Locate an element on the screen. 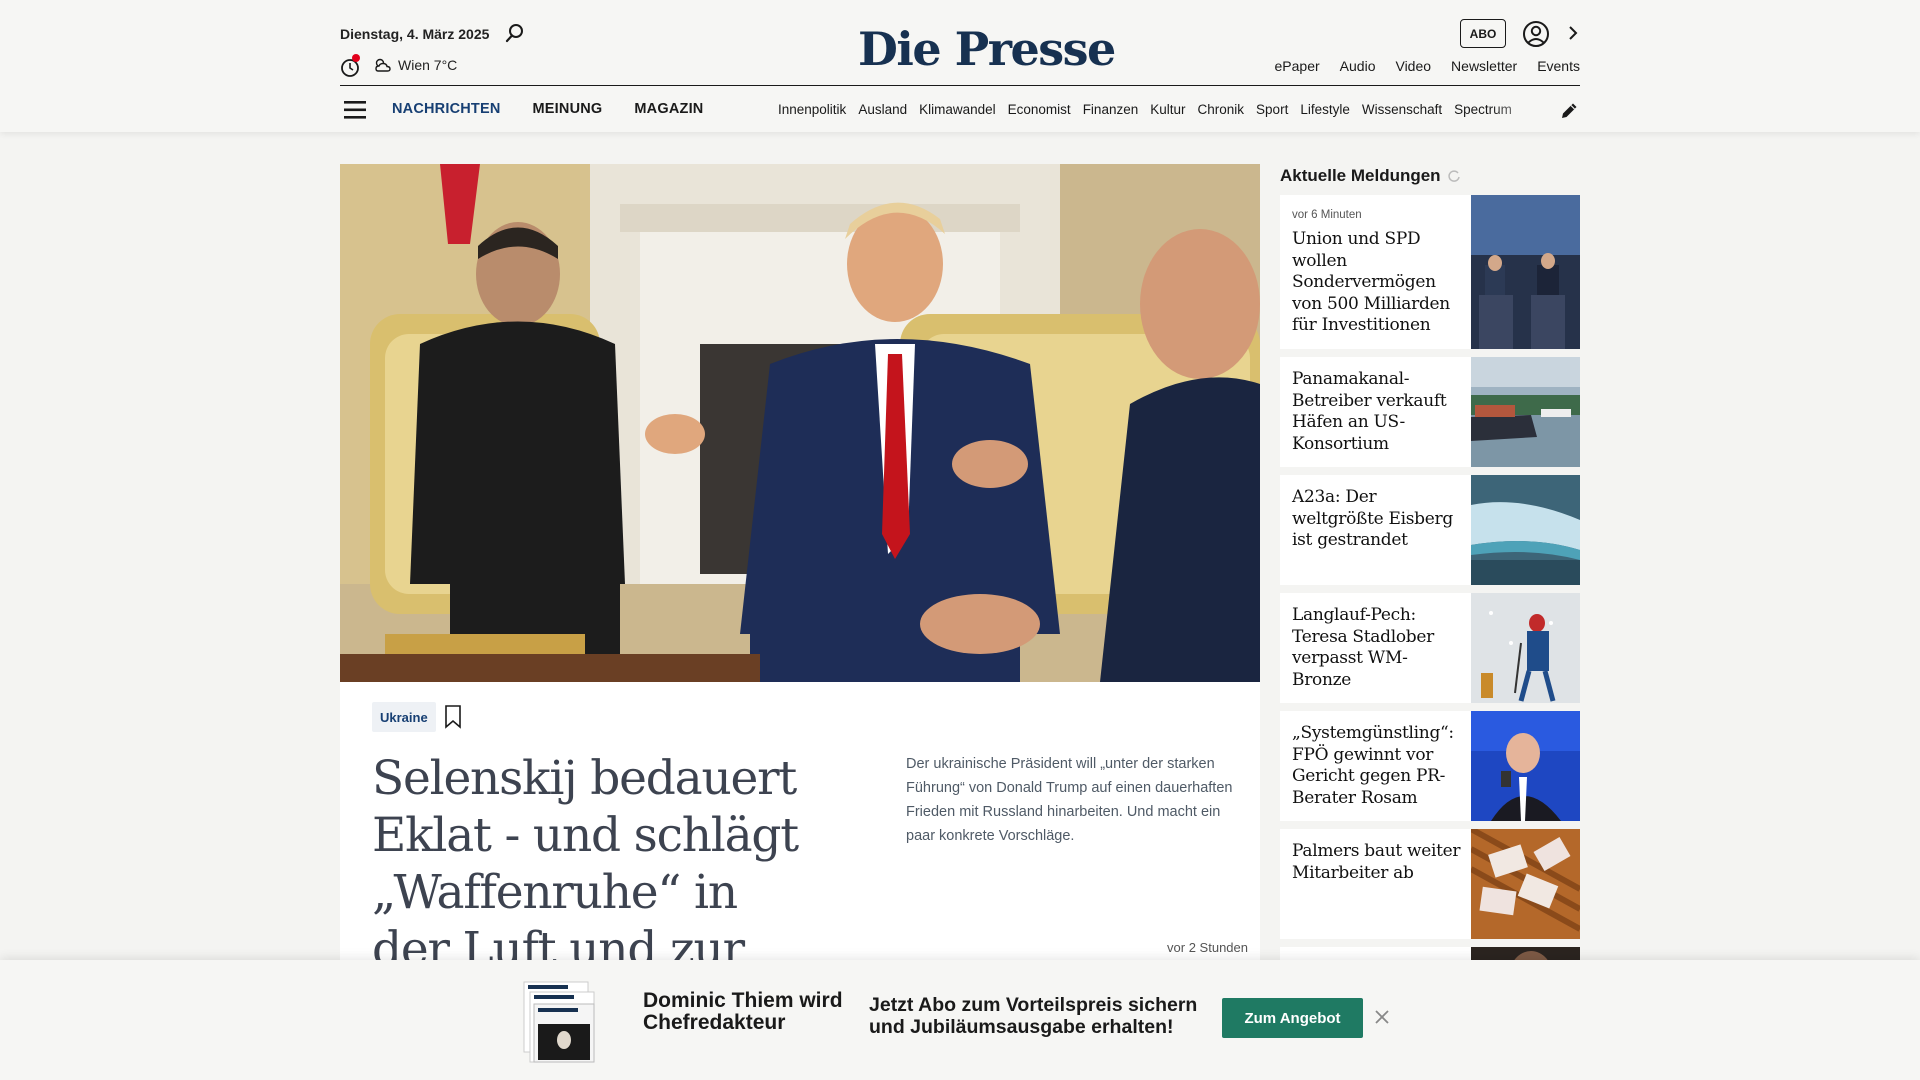  weather-widget: Wien 7°C is located at coordinates (414, 65).